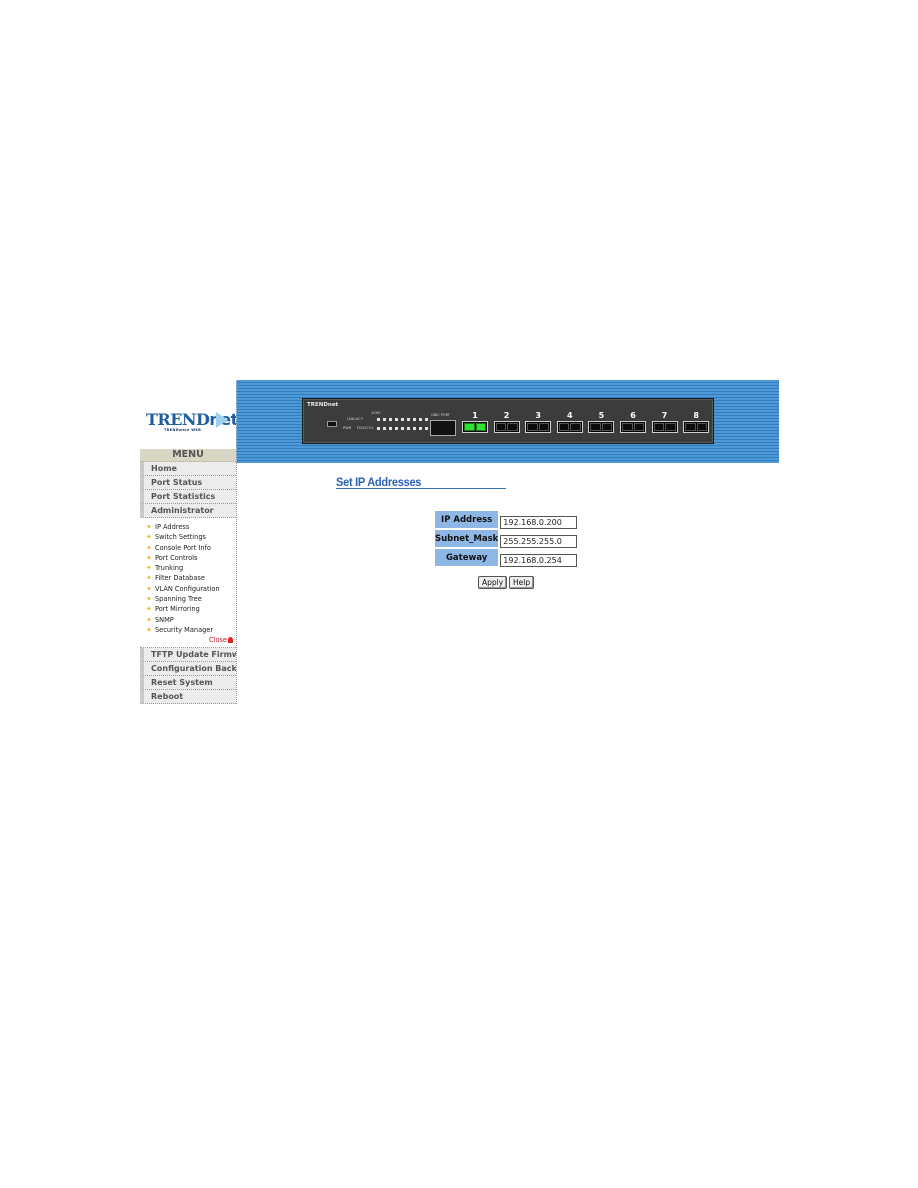  I want to click on trendnet-logo: TRENDnet TRENDware WEB, so click(189, 422).